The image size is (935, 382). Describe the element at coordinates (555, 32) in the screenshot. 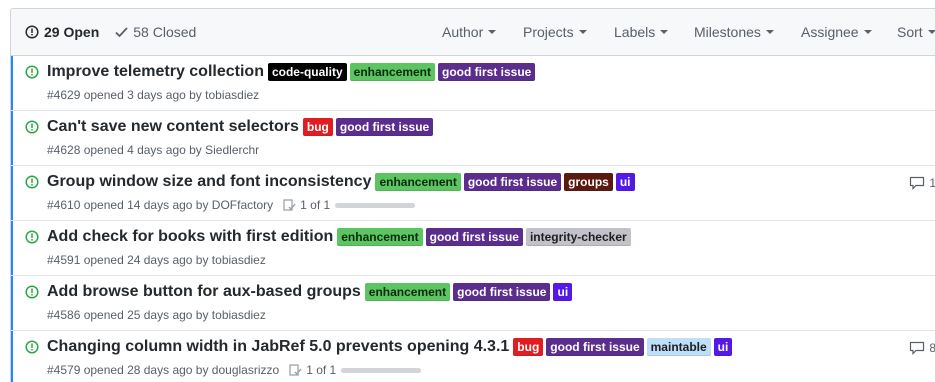

I see `projects-filter: Projects` at that location.